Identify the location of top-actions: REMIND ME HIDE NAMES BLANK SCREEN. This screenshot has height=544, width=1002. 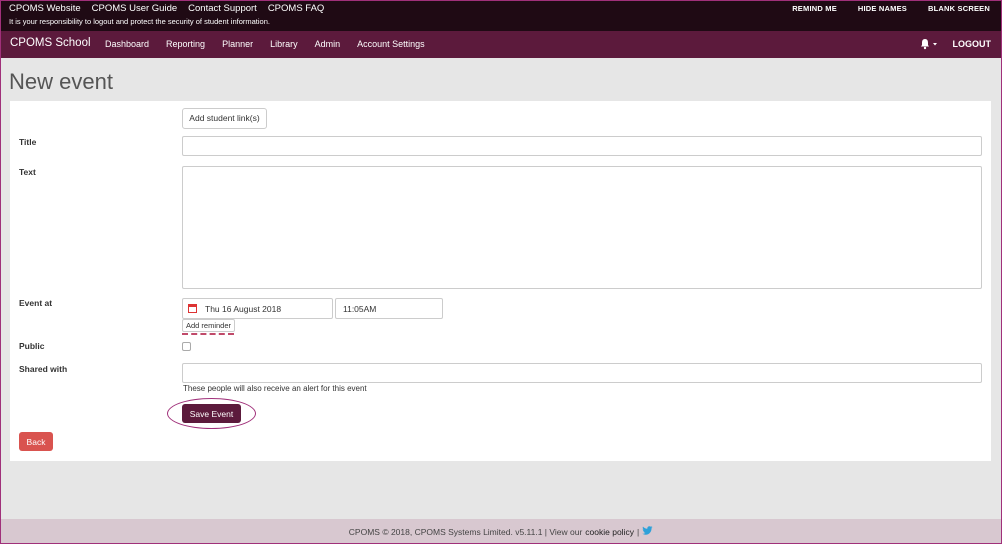
(891, 8).